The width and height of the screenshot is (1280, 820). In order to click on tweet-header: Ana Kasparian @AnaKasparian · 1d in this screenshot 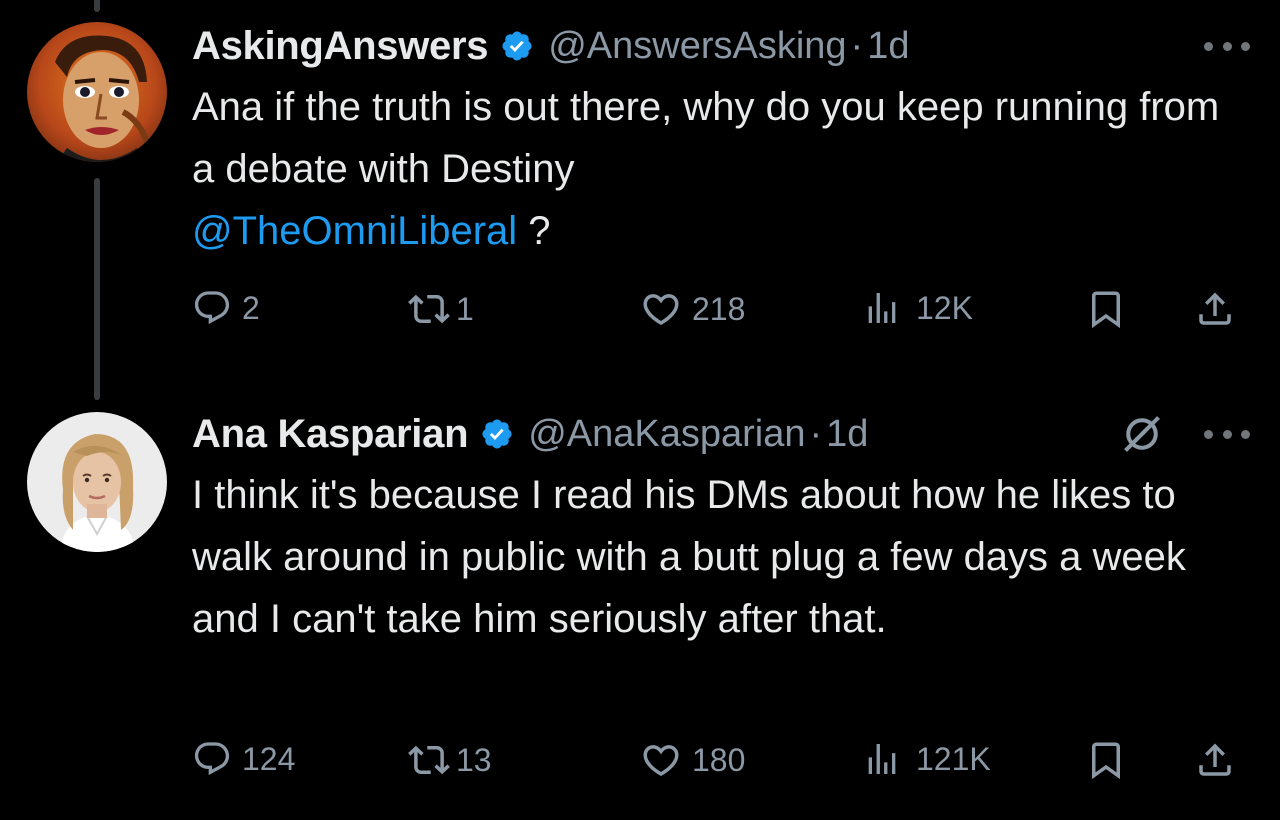, I will do `click(721, 434)`.